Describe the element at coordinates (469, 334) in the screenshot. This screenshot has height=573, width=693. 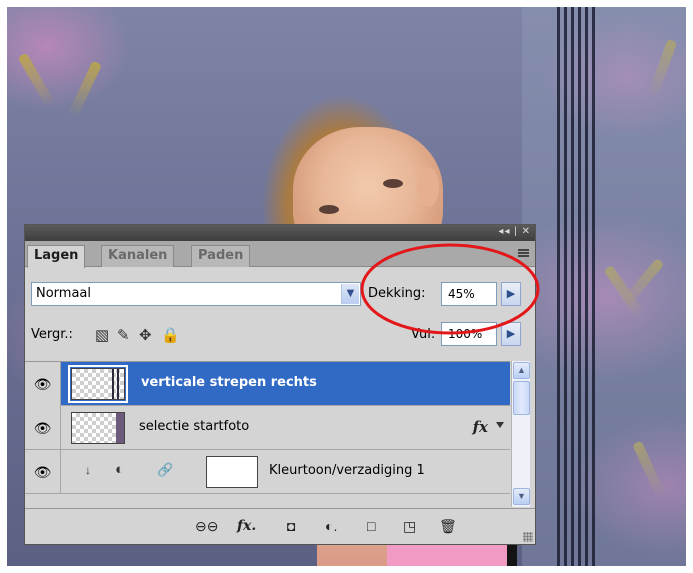
I see `fill-input: 100%` at that location.